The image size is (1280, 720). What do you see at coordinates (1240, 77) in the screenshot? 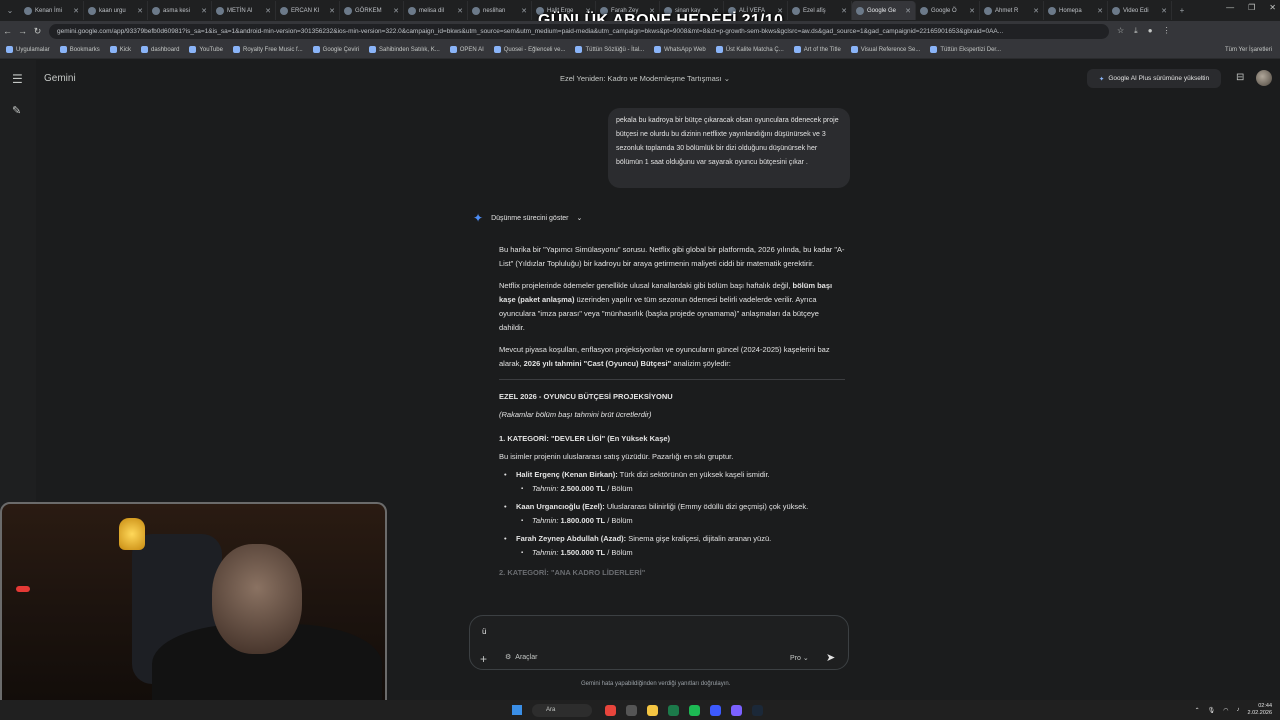
I see `apps-icon: ⊟` at bounding box center [1240, 77].